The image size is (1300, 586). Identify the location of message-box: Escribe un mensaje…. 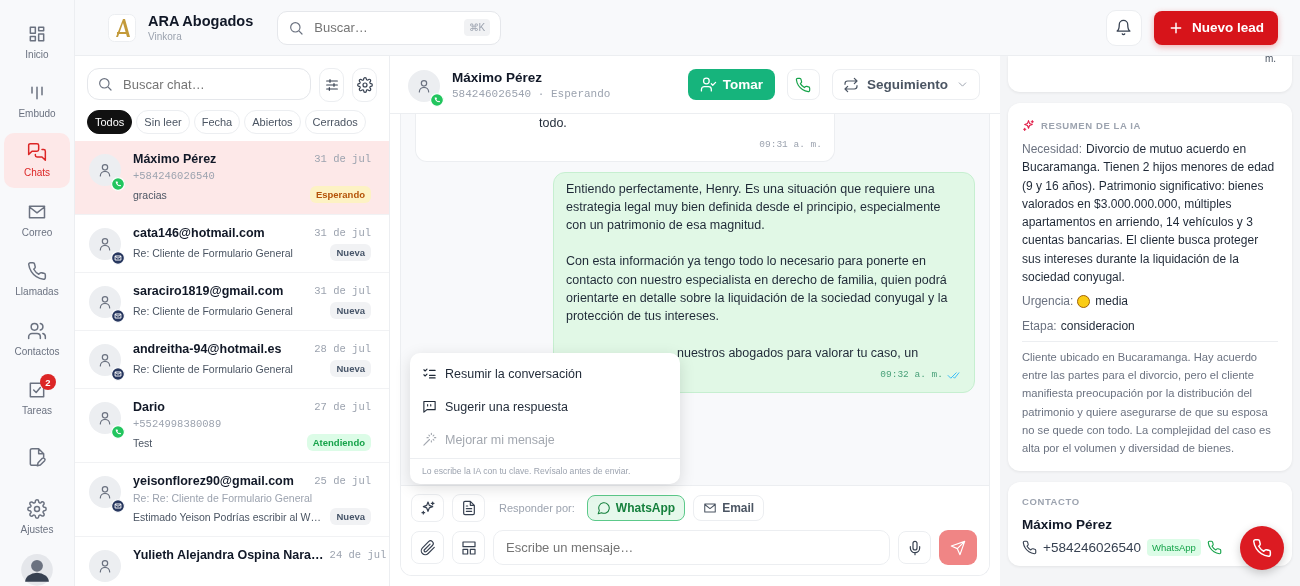
(691, 547).